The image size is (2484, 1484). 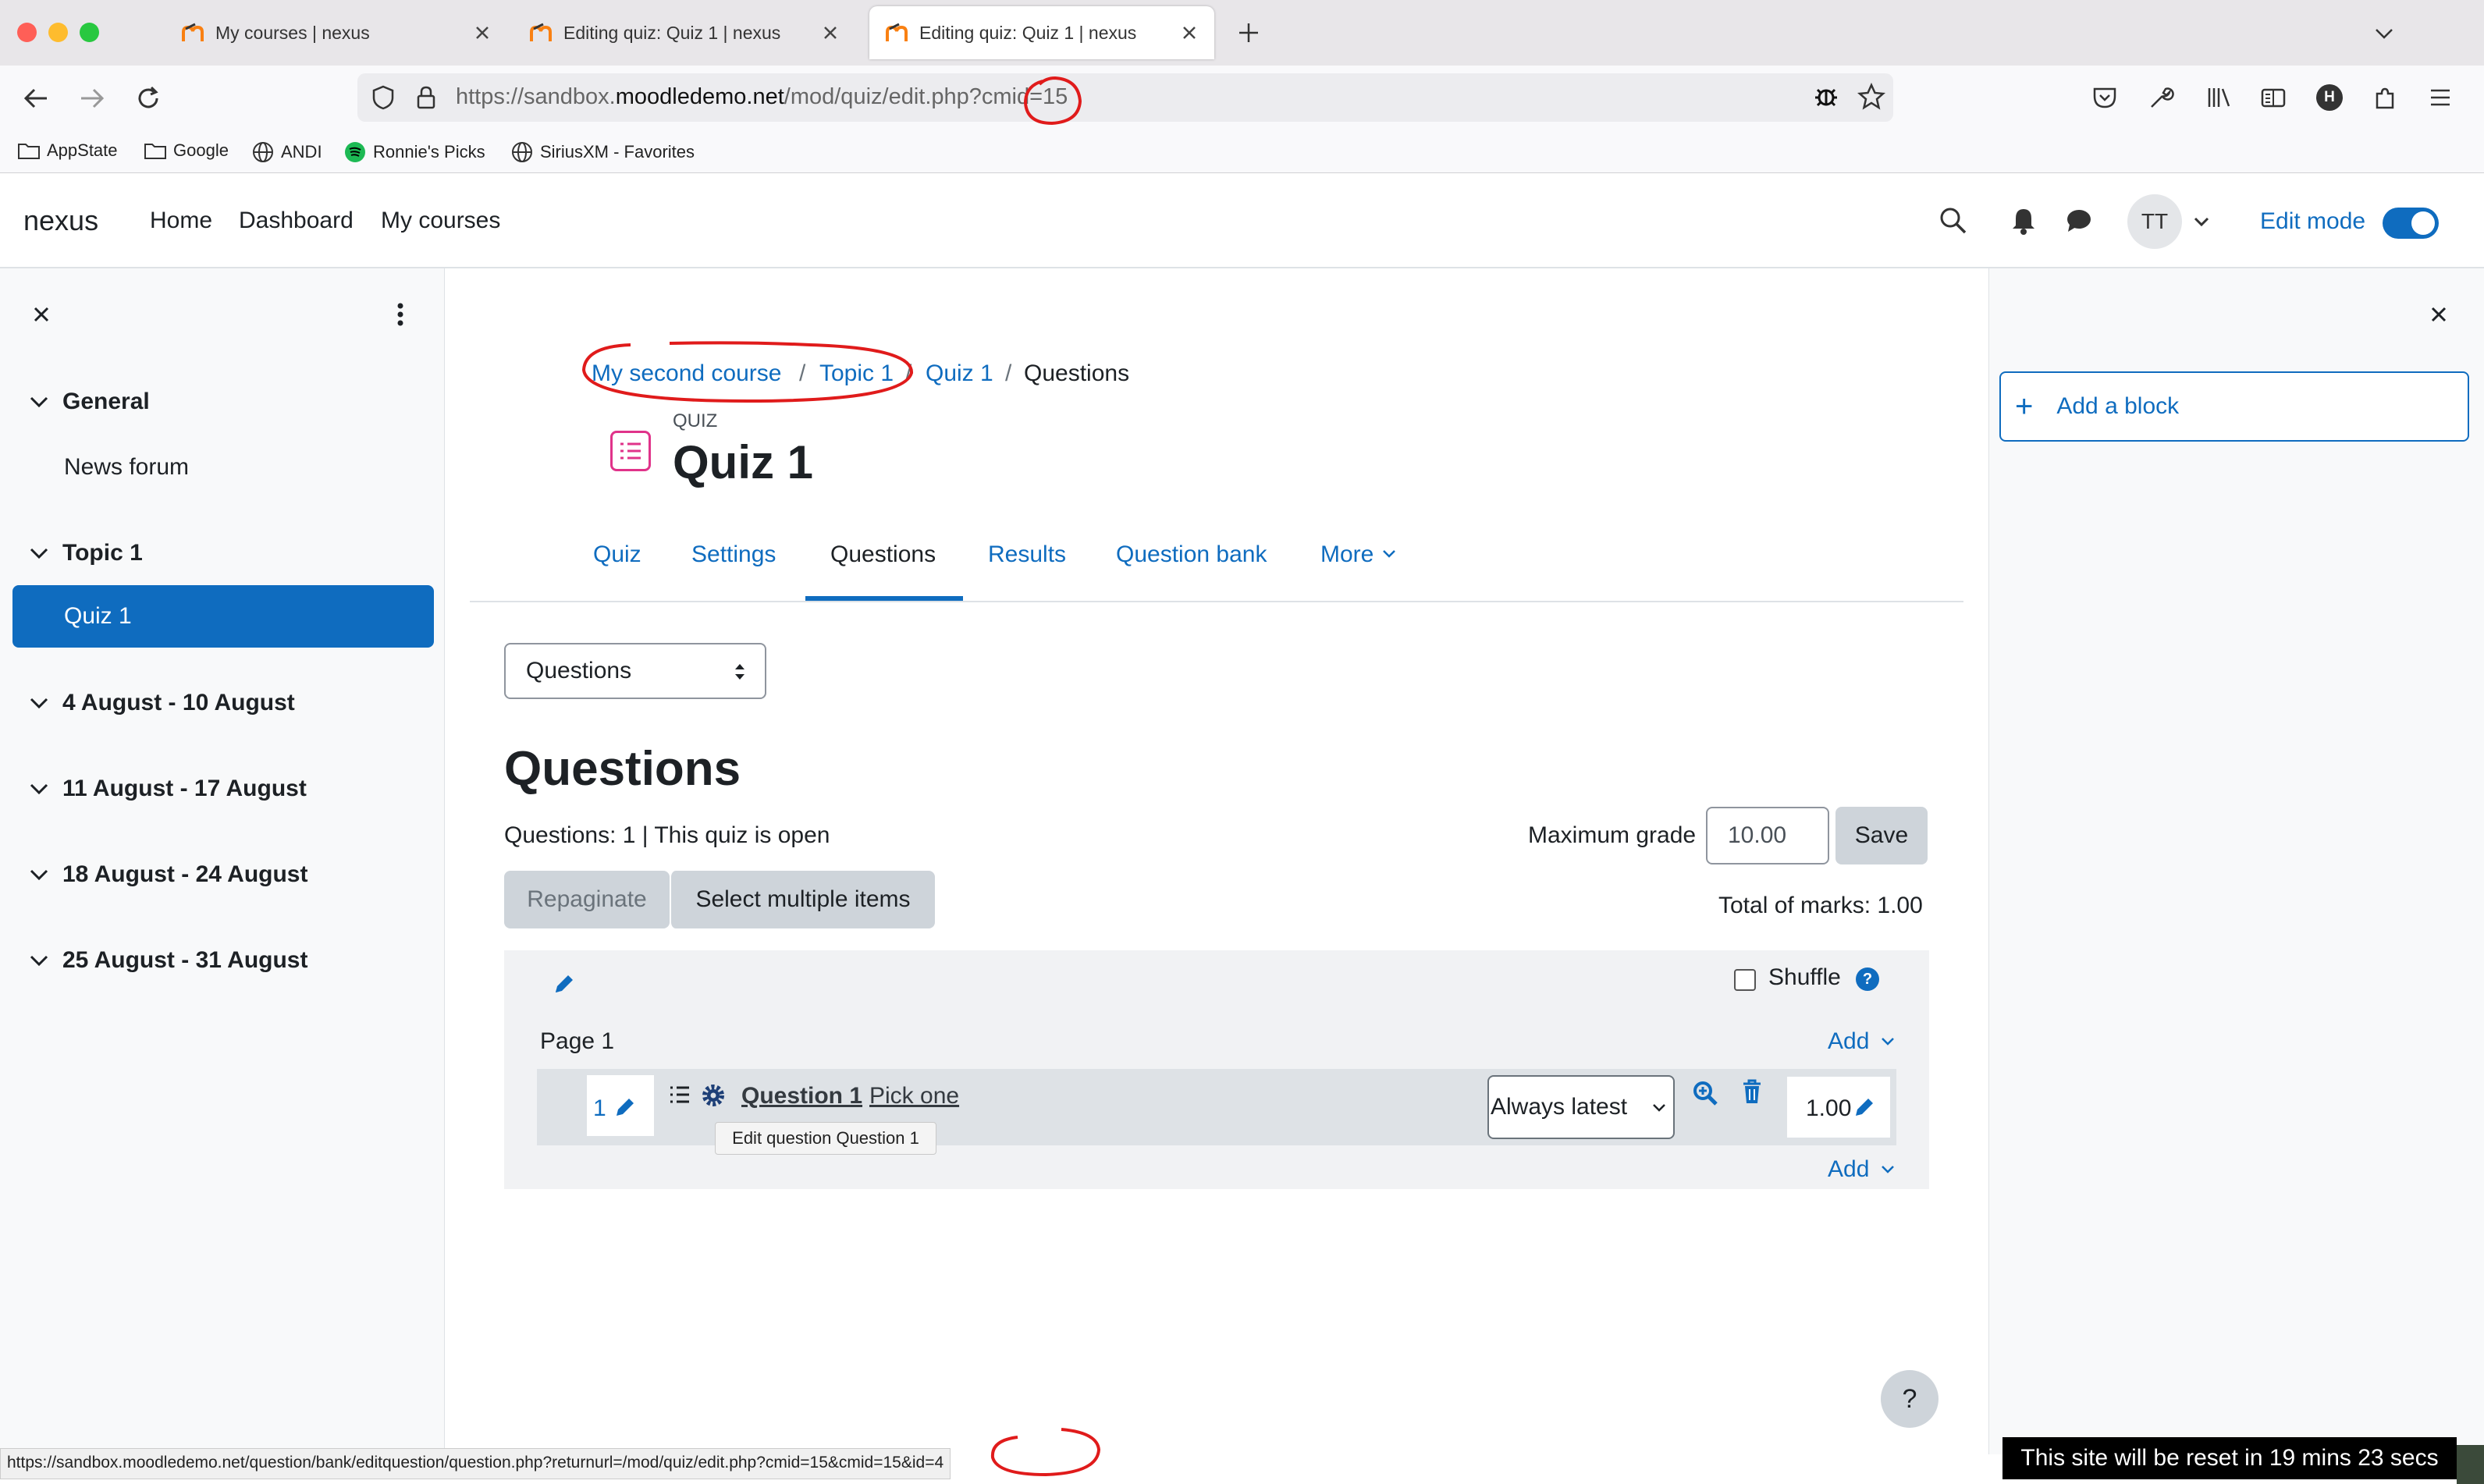 What do you see at coordinates (684, 33) in the screenshot?
I see `browser-tab: Editing quiz: Quiz 1 | nexus` at bounding box center [684, 33].